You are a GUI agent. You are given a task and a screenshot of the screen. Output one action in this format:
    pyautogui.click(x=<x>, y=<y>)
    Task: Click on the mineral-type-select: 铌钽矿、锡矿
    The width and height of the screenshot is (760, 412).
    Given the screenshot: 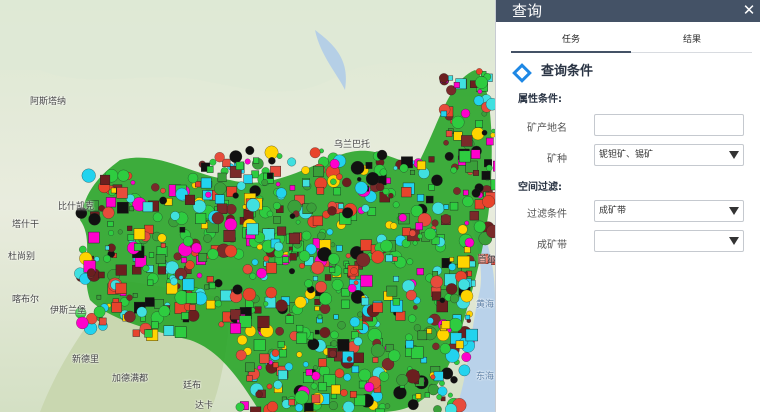 What is the action you would take?
    pyautogui.click(x=669, y=155)
    